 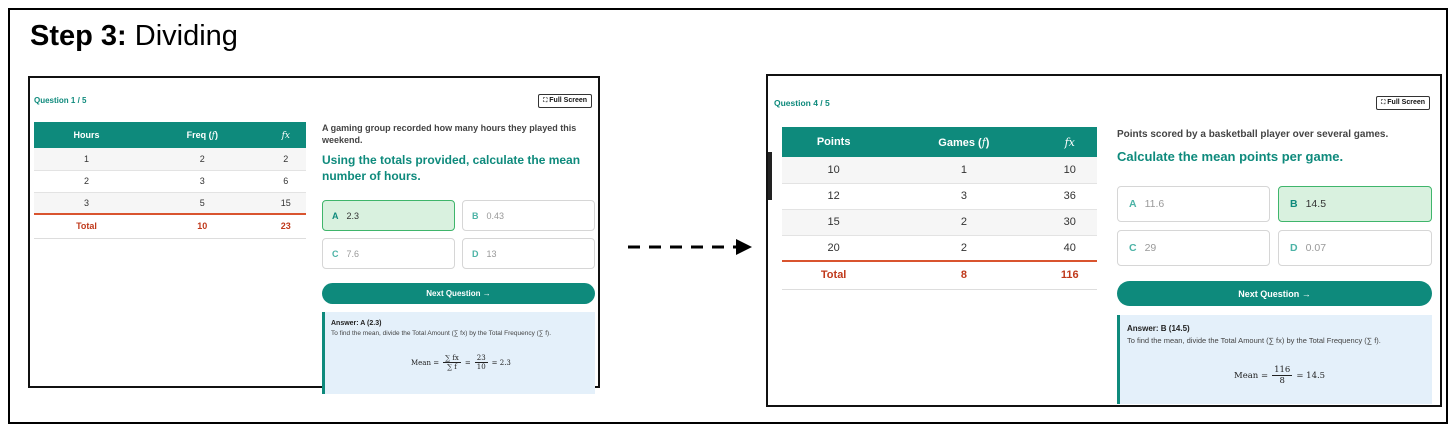 I want to click on formula-result: = 2.3, so click(x=501, y=362).